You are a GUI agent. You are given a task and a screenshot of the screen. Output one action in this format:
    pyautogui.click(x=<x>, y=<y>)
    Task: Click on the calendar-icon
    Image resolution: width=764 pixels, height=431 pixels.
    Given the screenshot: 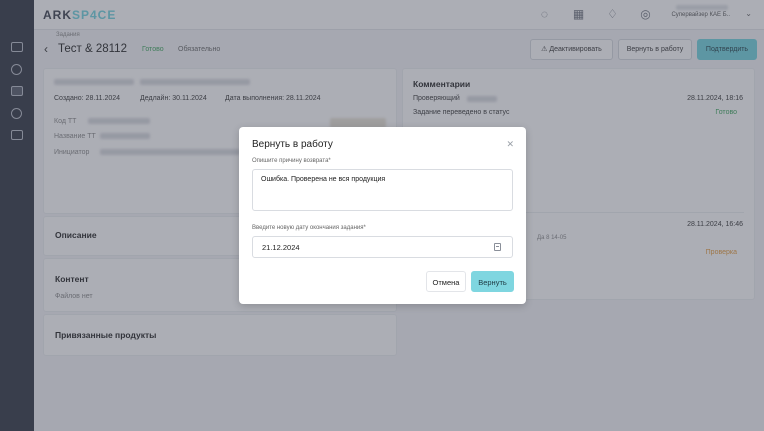 What is the action you would take?
    pyautogui.click(x=497, y=247)
    